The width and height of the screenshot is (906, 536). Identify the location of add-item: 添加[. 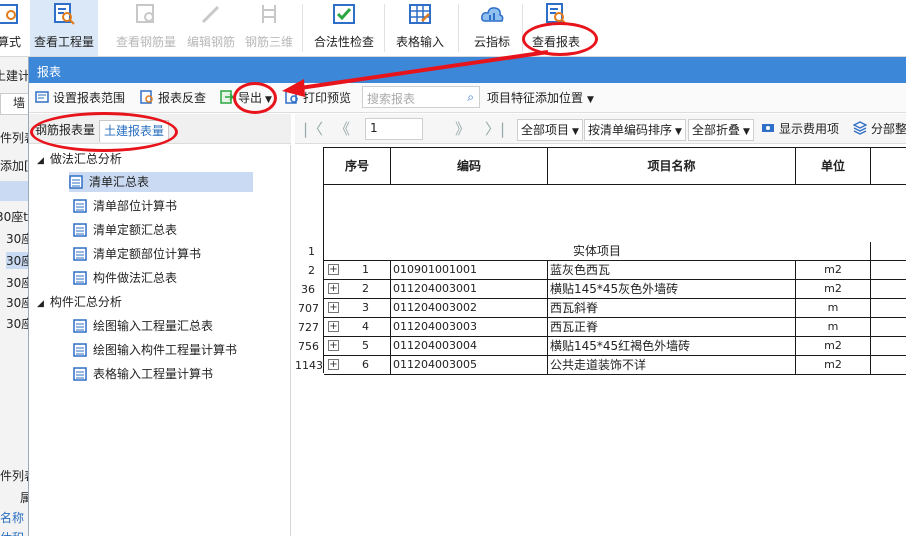
(14, 165).